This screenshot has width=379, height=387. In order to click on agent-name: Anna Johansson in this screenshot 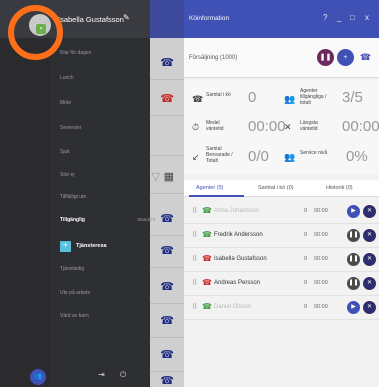, I will do `click(236, 211)`.